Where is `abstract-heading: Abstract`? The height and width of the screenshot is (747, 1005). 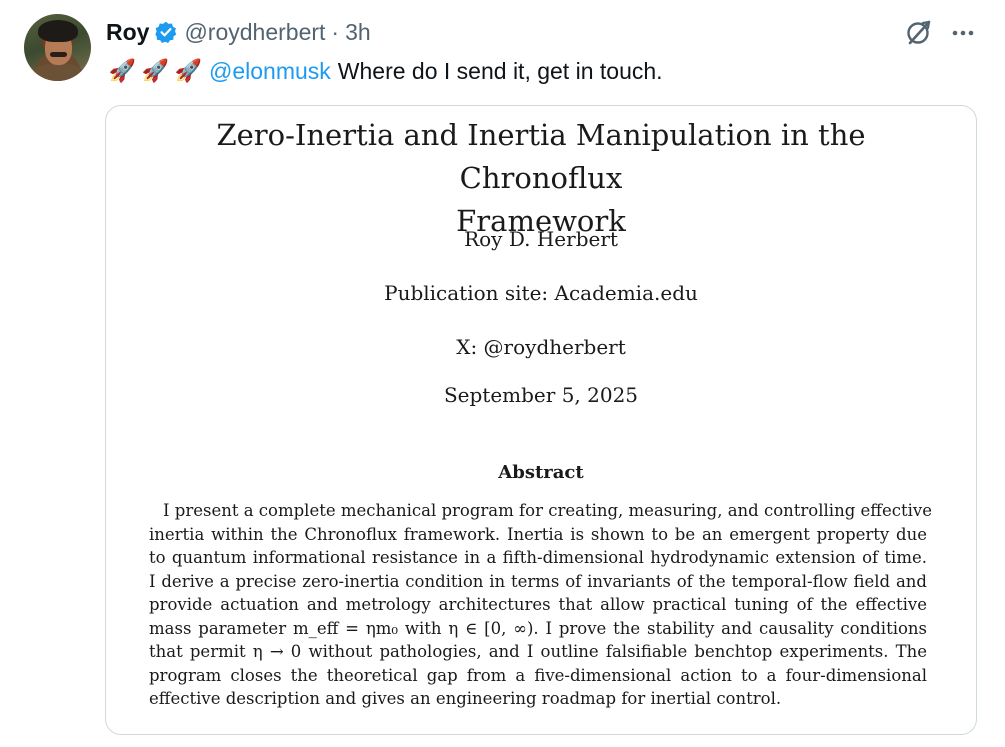 abstract-heading: Abstract is located at coordinates (541, 472).